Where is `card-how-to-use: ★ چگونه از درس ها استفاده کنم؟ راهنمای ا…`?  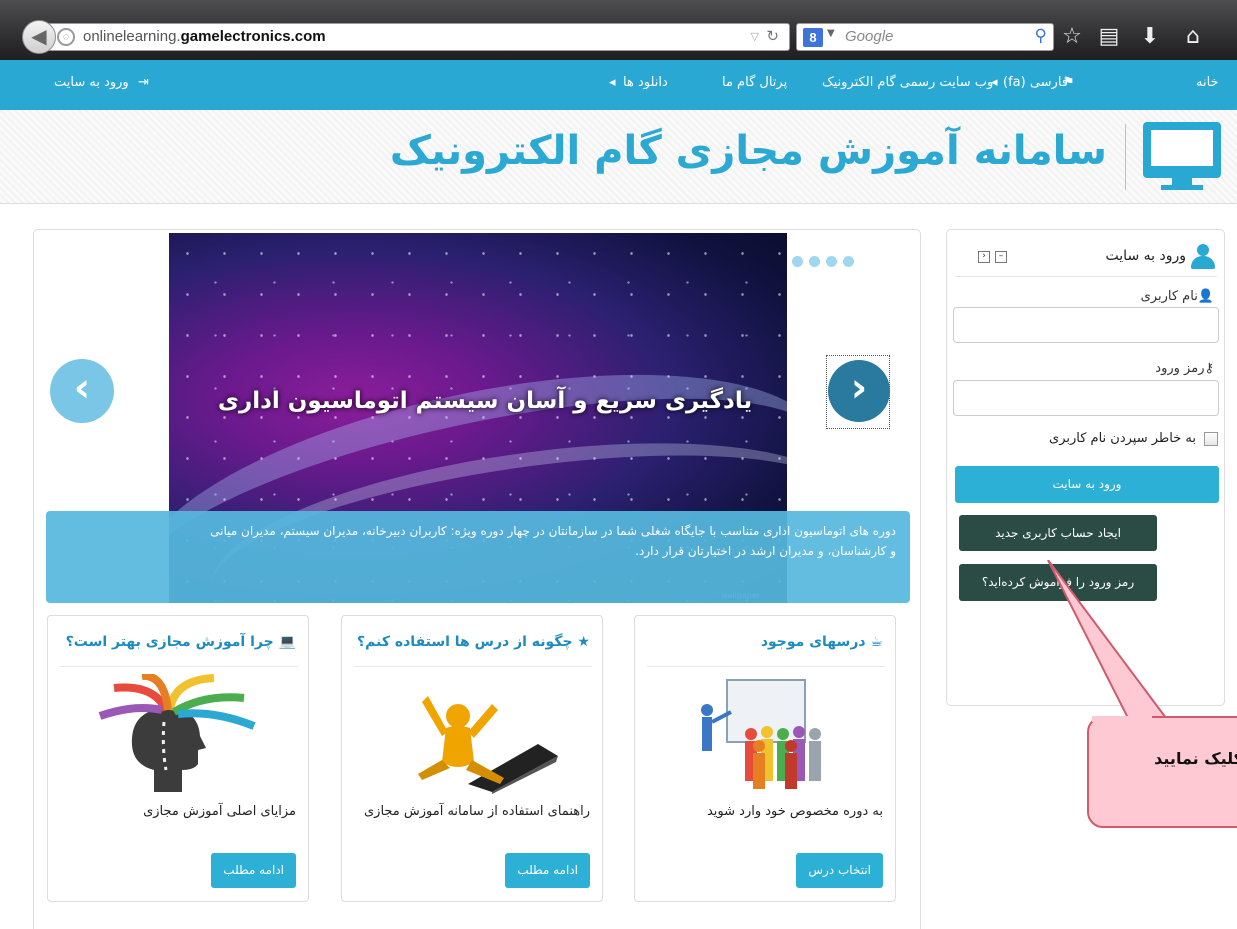
card-how-to-use: ★ چگونه از درس ها استفاده کنم؟ راهنمای ا… is located at coordinates (472, 758).